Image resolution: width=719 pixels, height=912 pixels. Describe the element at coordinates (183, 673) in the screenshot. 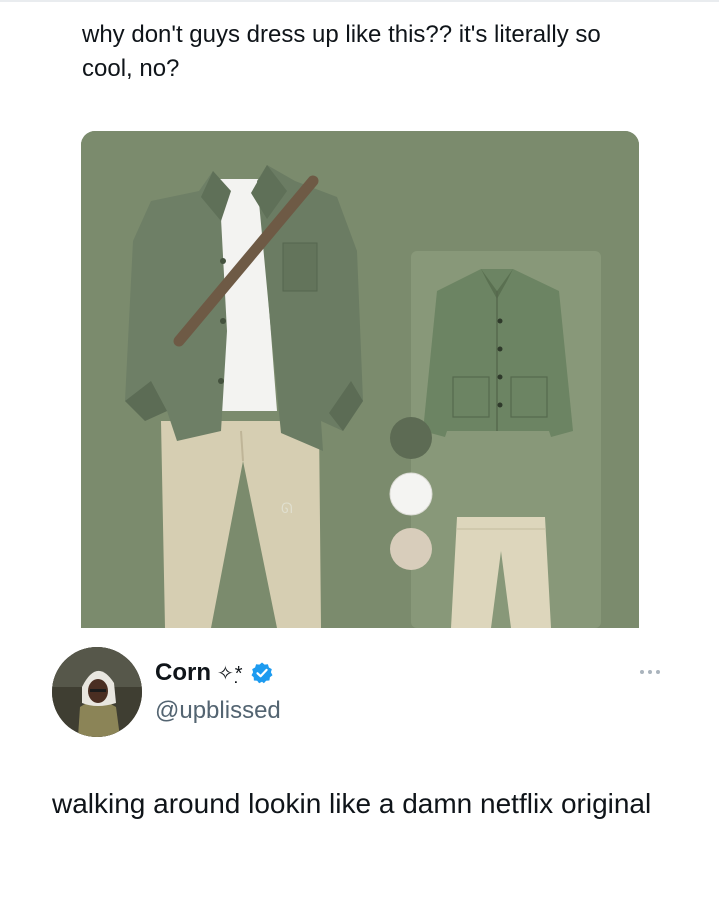

I see `display-name: Corn` at that location.